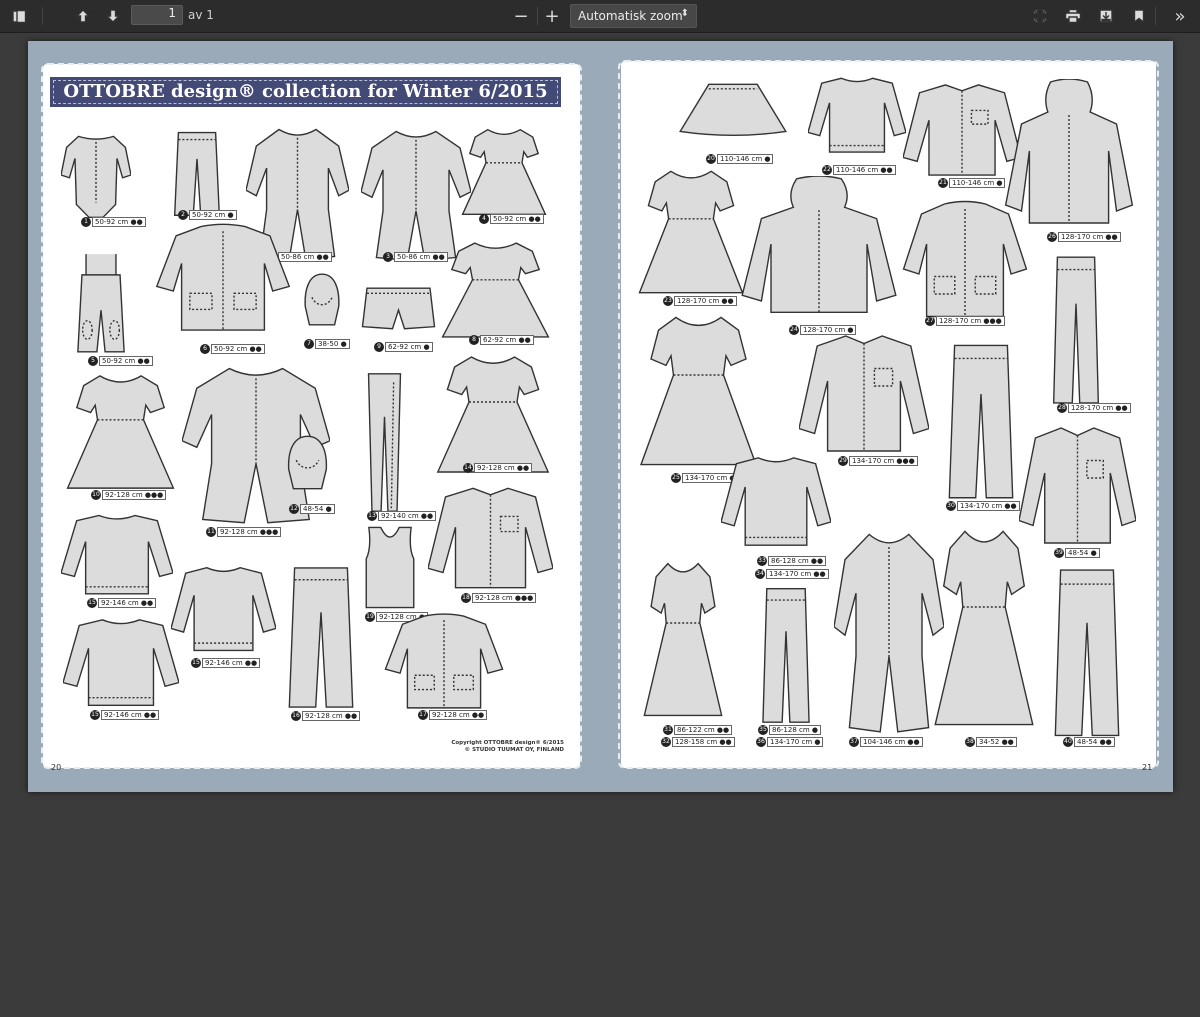 This screenshot has width=1200, height=1017. What do you see at coordinates (1139, 16) in the screenshot?
I see `bookmark-icon` at bounding box center [1139, 16].